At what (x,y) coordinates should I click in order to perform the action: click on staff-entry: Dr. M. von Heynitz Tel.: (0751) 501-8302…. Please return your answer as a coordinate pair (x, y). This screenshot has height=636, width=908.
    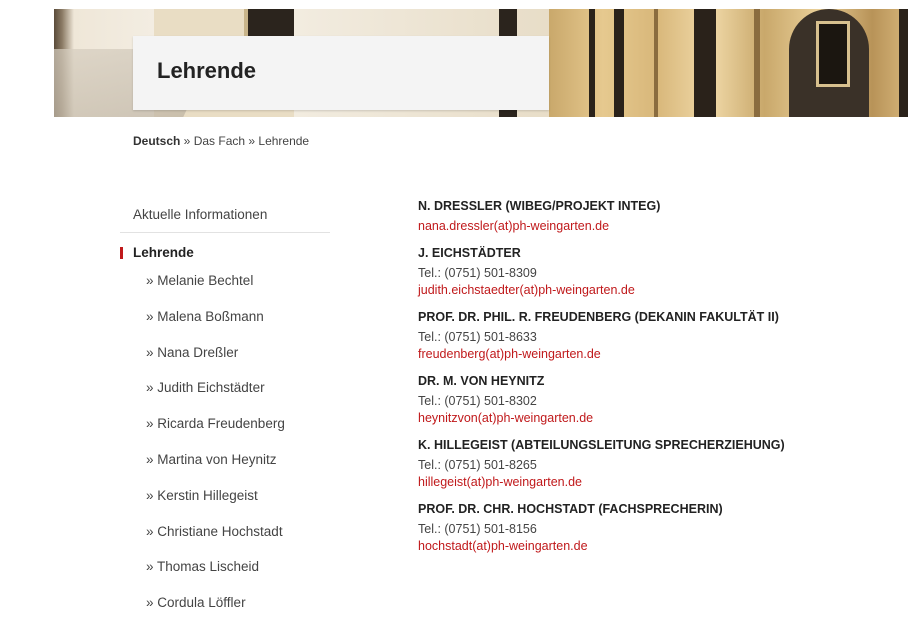
    Looking at the image, I should click on (658, 399).